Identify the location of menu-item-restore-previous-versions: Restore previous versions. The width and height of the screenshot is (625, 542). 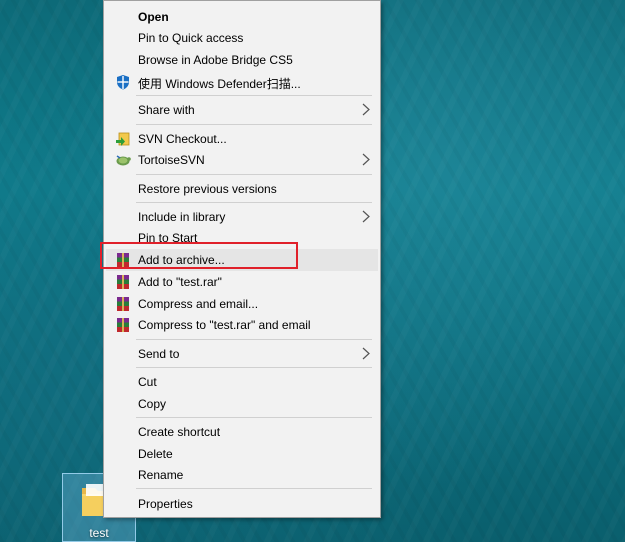
(242, 189).